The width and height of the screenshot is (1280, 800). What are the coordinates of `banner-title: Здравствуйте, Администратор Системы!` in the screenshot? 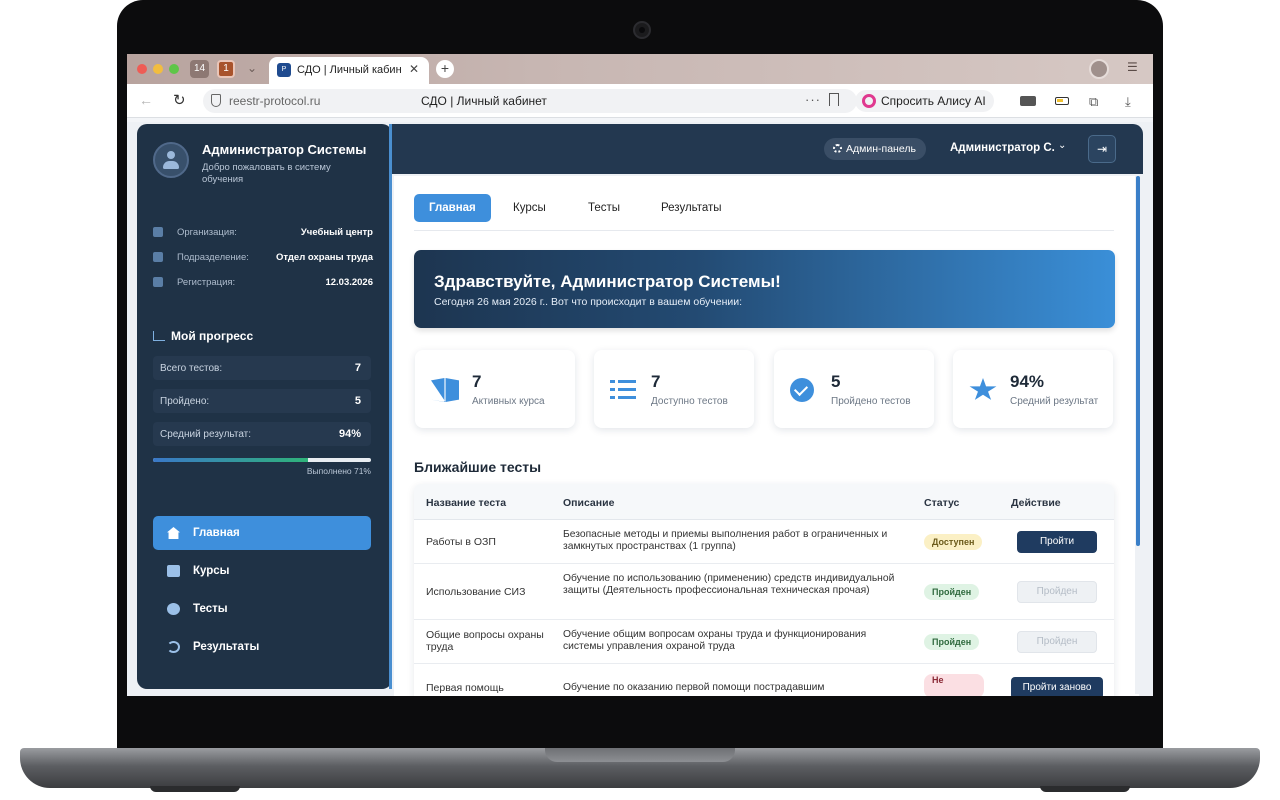 It's located at (607, 281).